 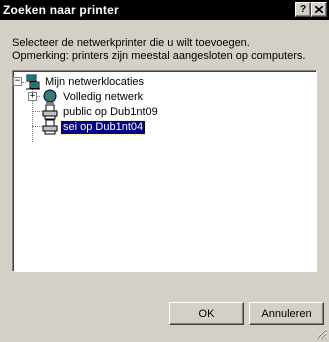 I want to click on tree-item-entire-network: Volledig netwerk, so click(x=103, y=97).